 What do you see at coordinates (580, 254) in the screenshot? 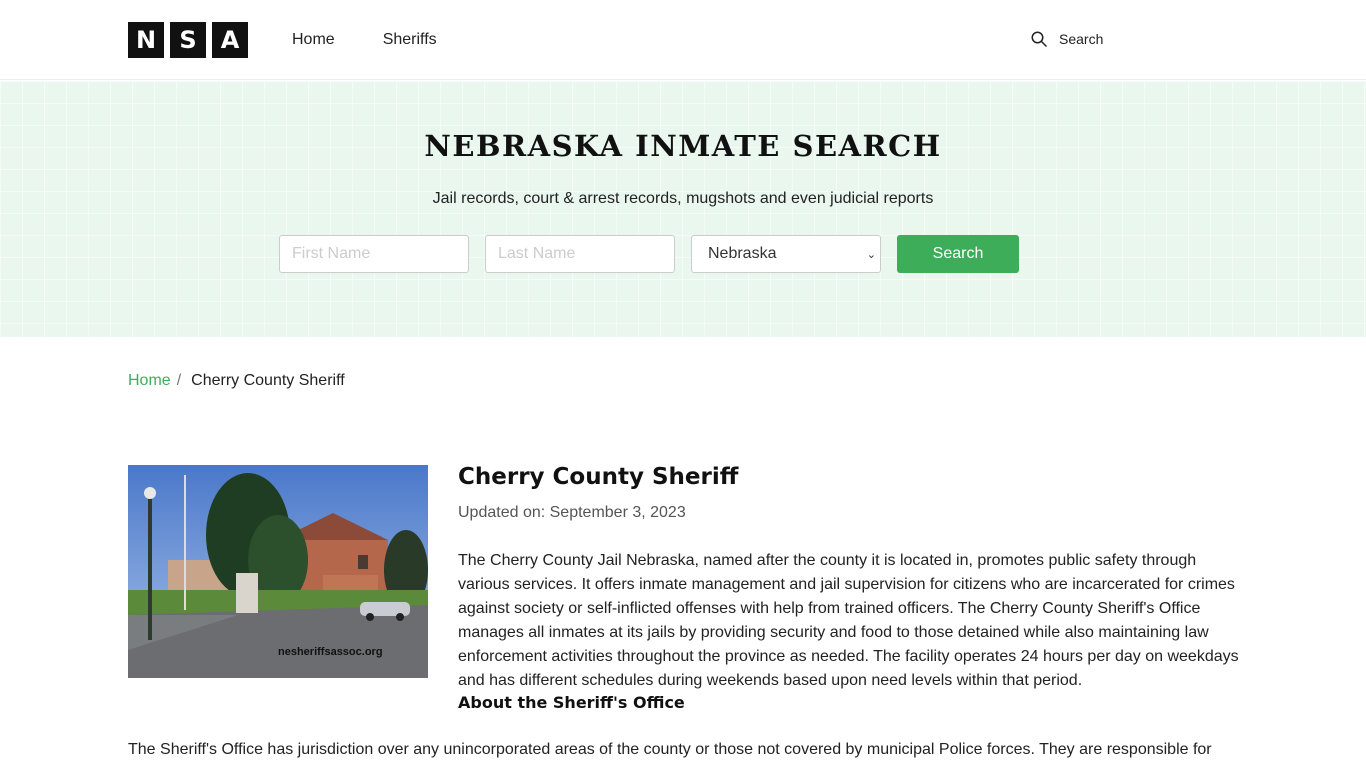
I see `last-name-input` at bounding box center [580, 254].